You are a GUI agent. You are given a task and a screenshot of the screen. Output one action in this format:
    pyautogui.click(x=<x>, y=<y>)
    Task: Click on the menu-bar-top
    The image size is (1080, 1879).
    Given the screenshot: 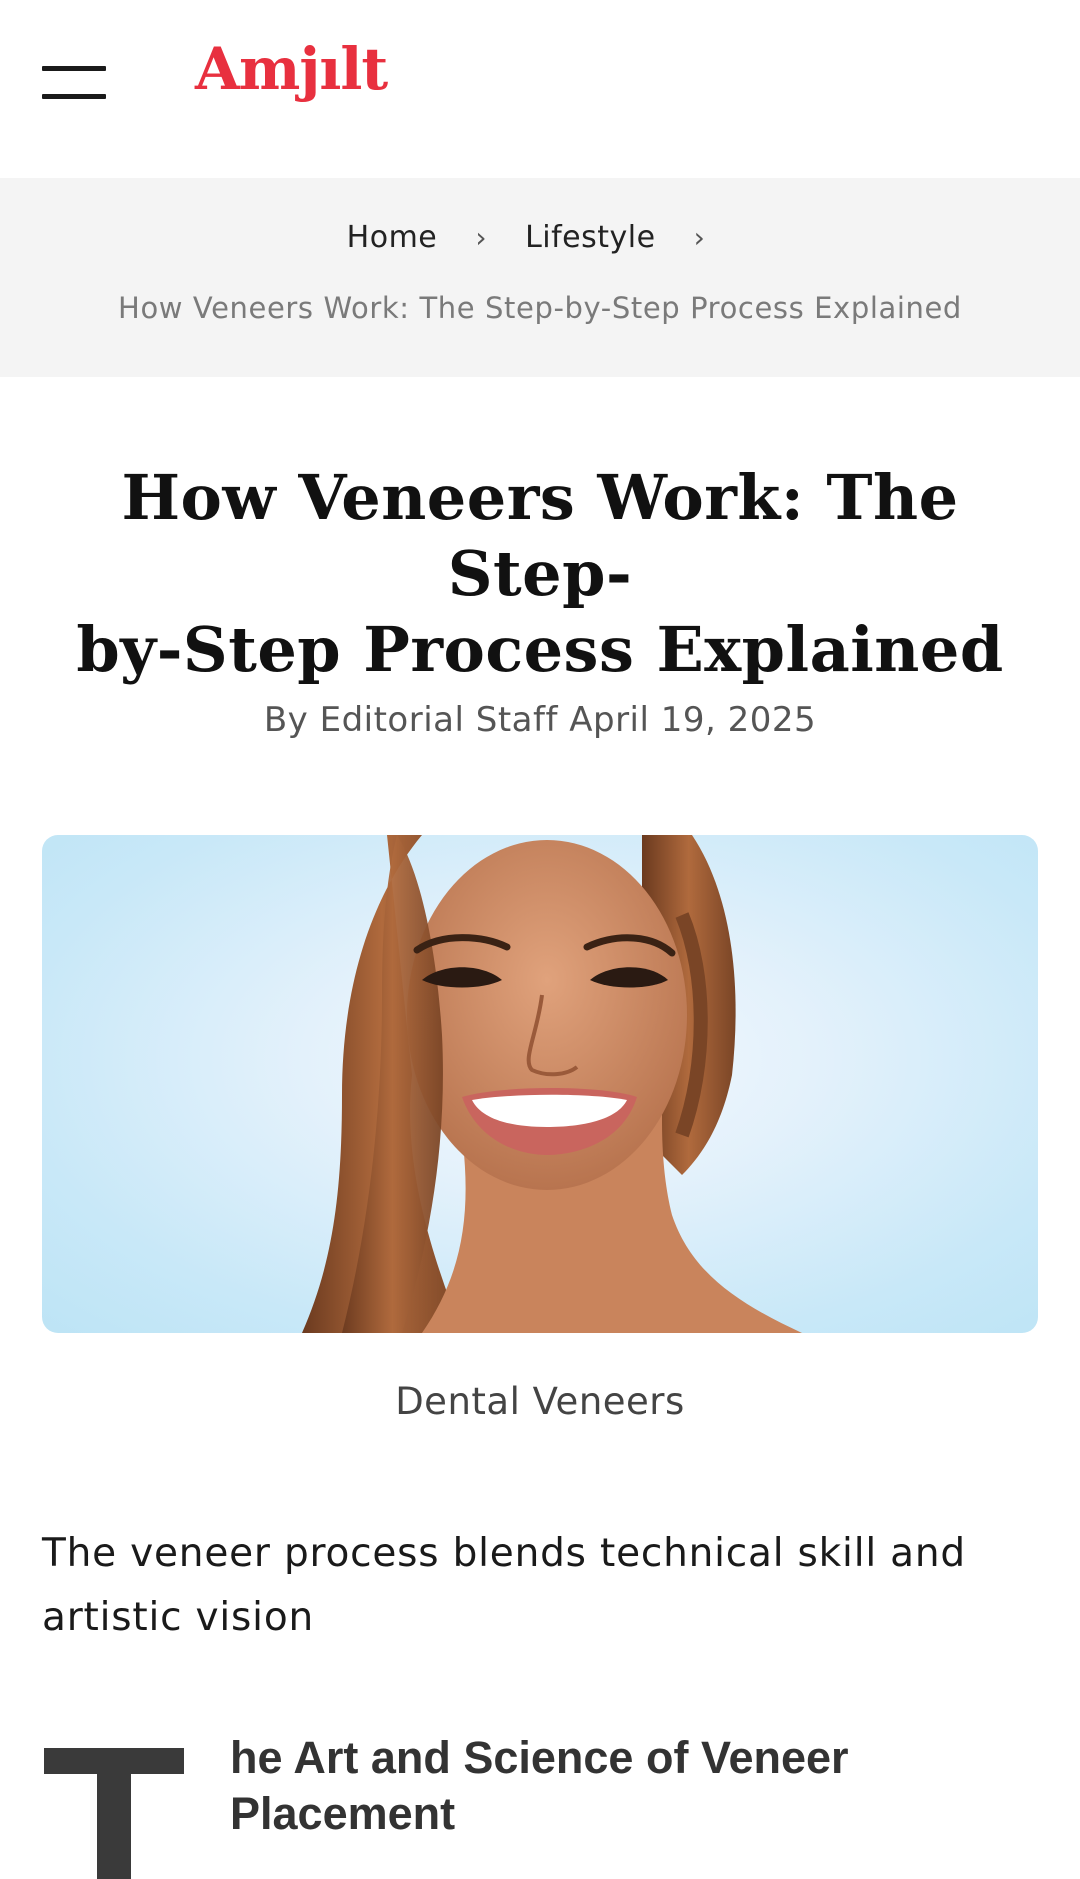 What is the action you would take?
    pyautogui.click(x=74, y=68)
    